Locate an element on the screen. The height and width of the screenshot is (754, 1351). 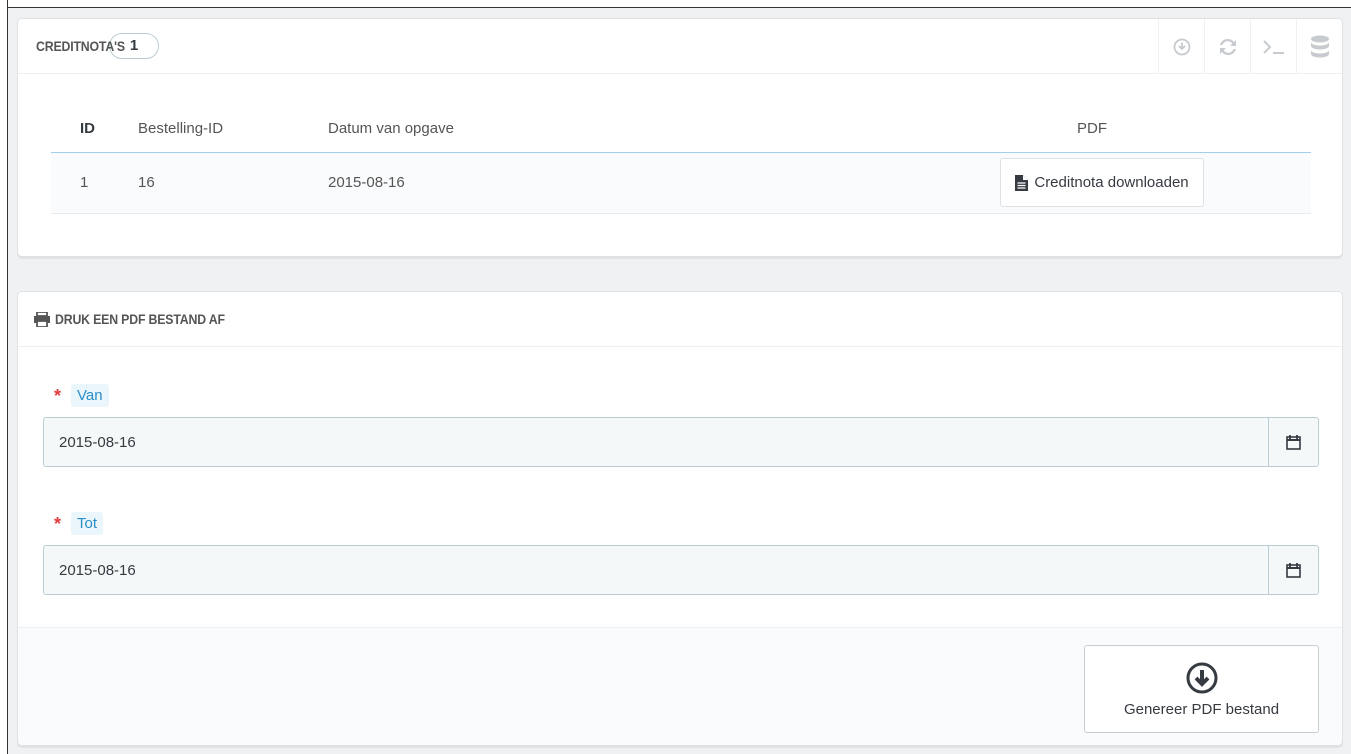
cell-pdf: Creditnota downloaden is located at coordinates (1092, 183).